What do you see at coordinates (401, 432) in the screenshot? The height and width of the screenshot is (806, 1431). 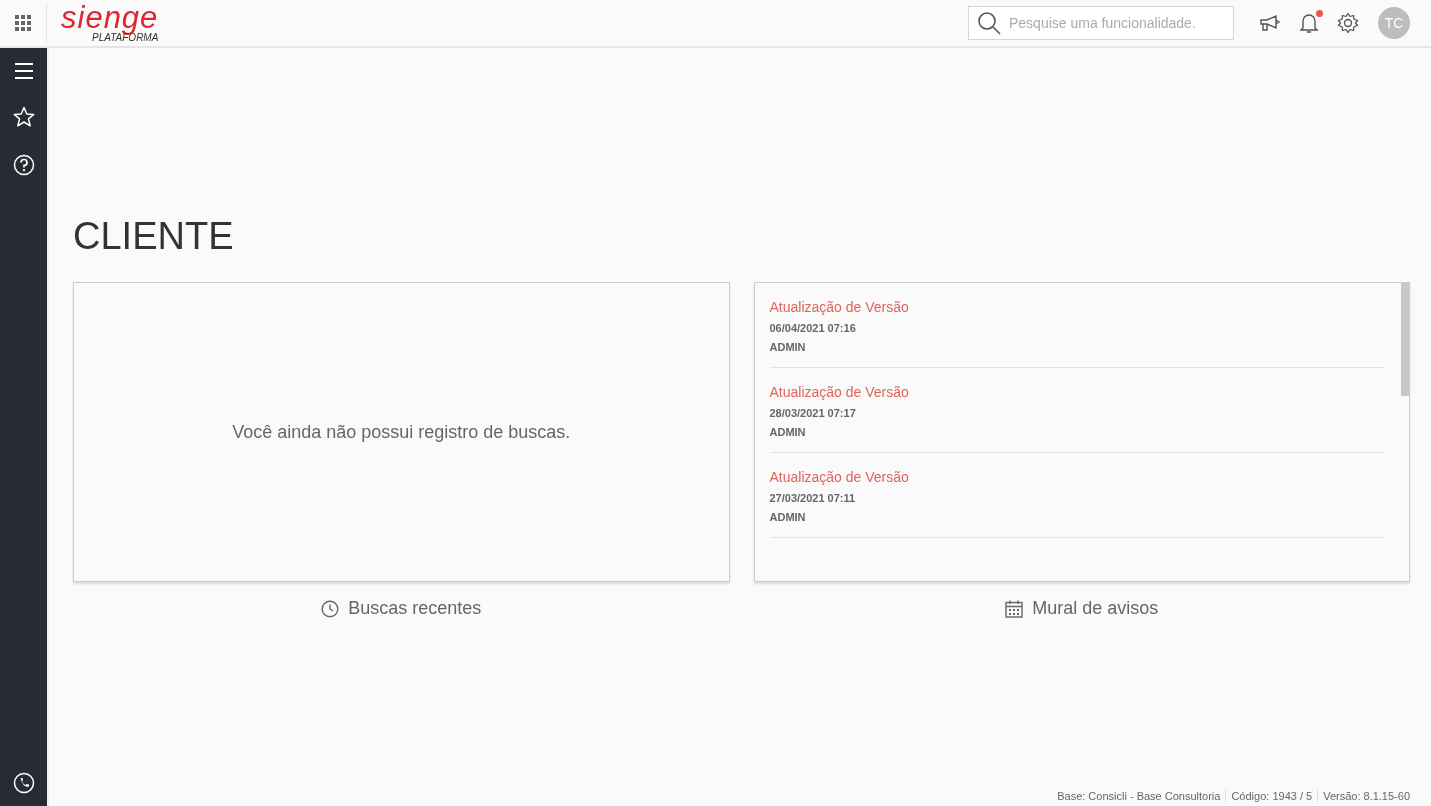 I see `empty-message: Você ainda não possui registro de buscas.` at bounding box center [401, 432].